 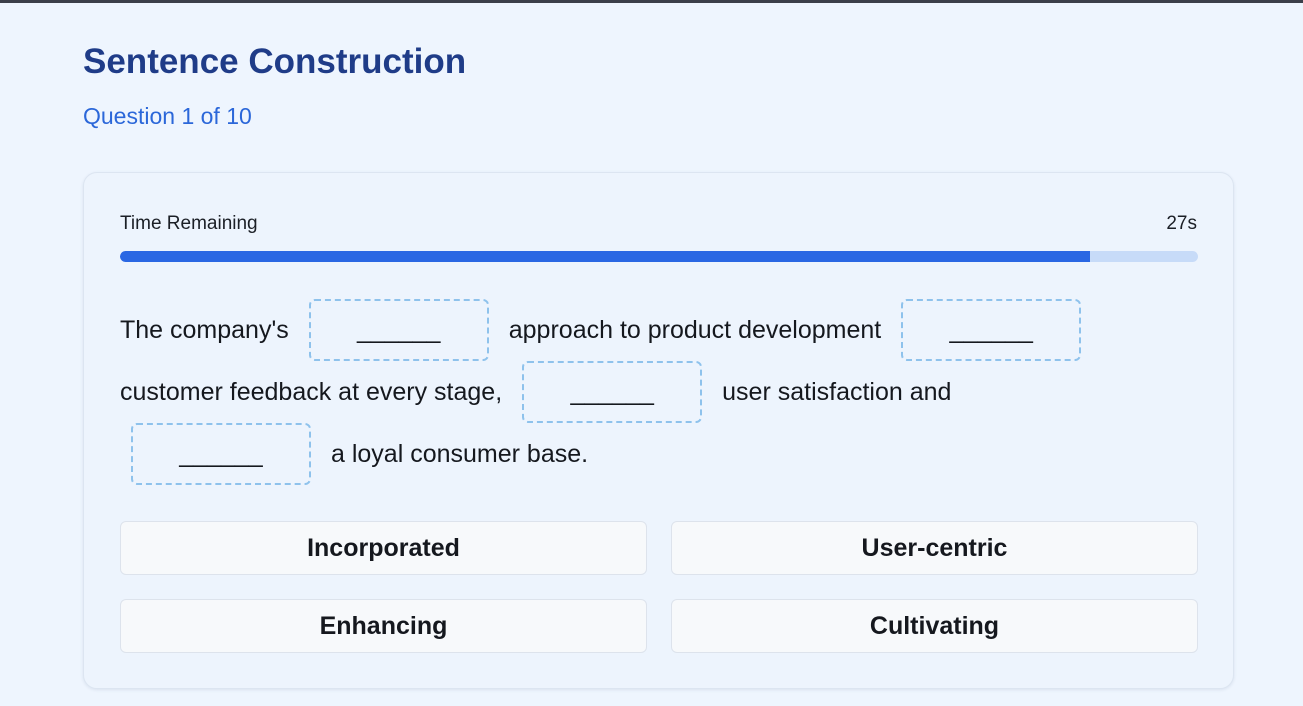 What do you see at coordinates (189, 223) in the screenshot?
I see `timer-label: Time Remaining` at bounding box center [189, 223].